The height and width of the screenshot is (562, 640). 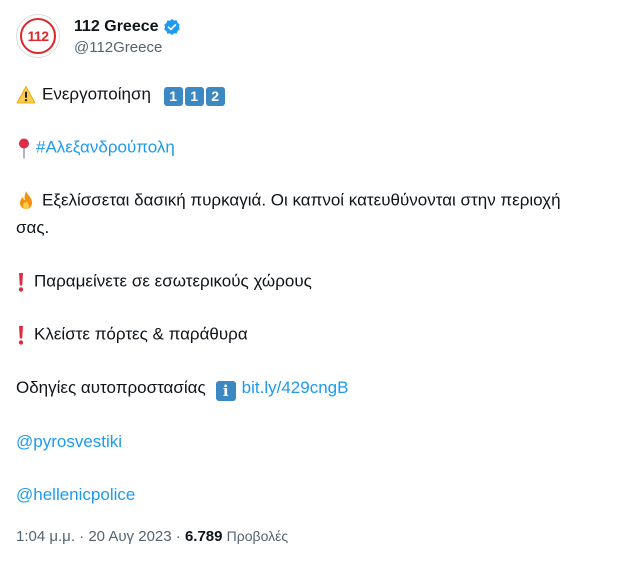 I want to click on avatar-logo-text: 112, so click(x=38, y=36).